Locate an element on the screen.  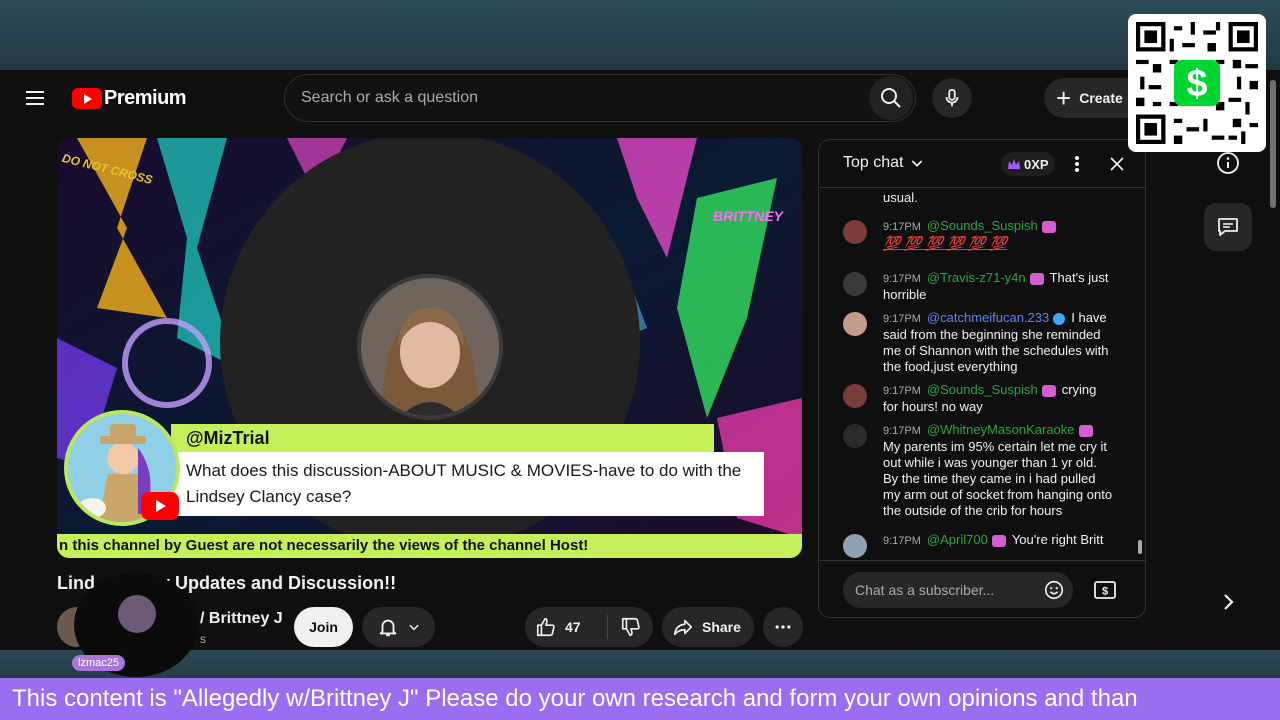
like-button: 47 is located at coordinates (566, 627).